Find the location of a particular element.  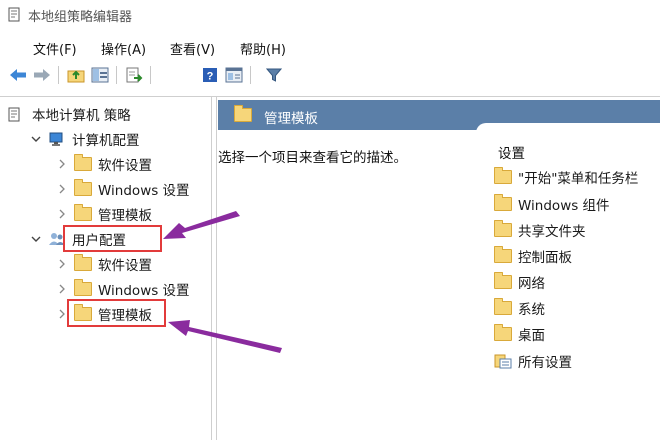

list-item-start-menu: "开始"菜单和任务栏 is located at coordinates (566, 177).